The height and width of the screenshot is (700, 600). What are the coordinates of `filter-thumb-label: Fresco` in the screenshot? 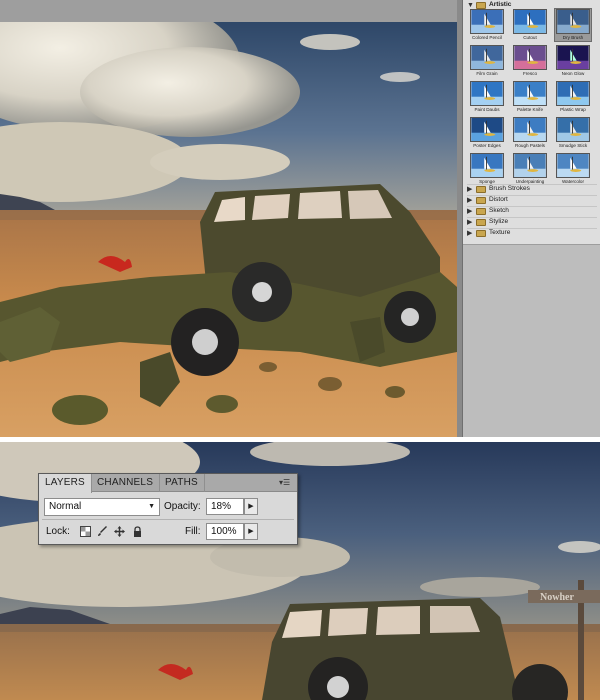 It's located at (530, 73).